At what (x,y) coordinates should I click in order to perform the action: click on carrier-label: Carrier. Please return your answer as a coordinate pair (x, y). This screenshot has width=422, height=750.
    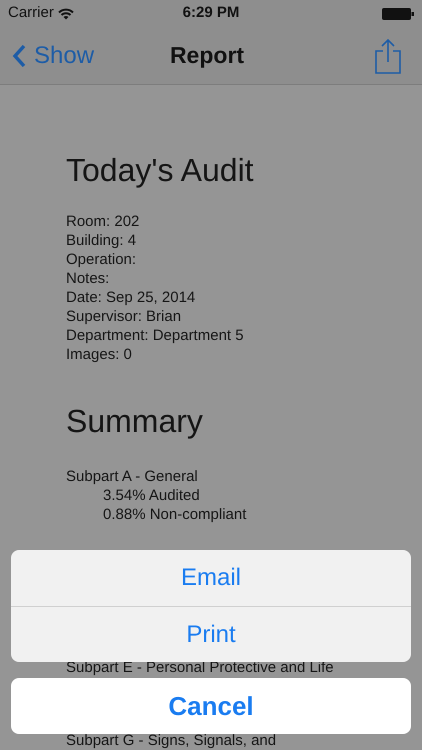
    Looking at the image, I should click on (31, 13).